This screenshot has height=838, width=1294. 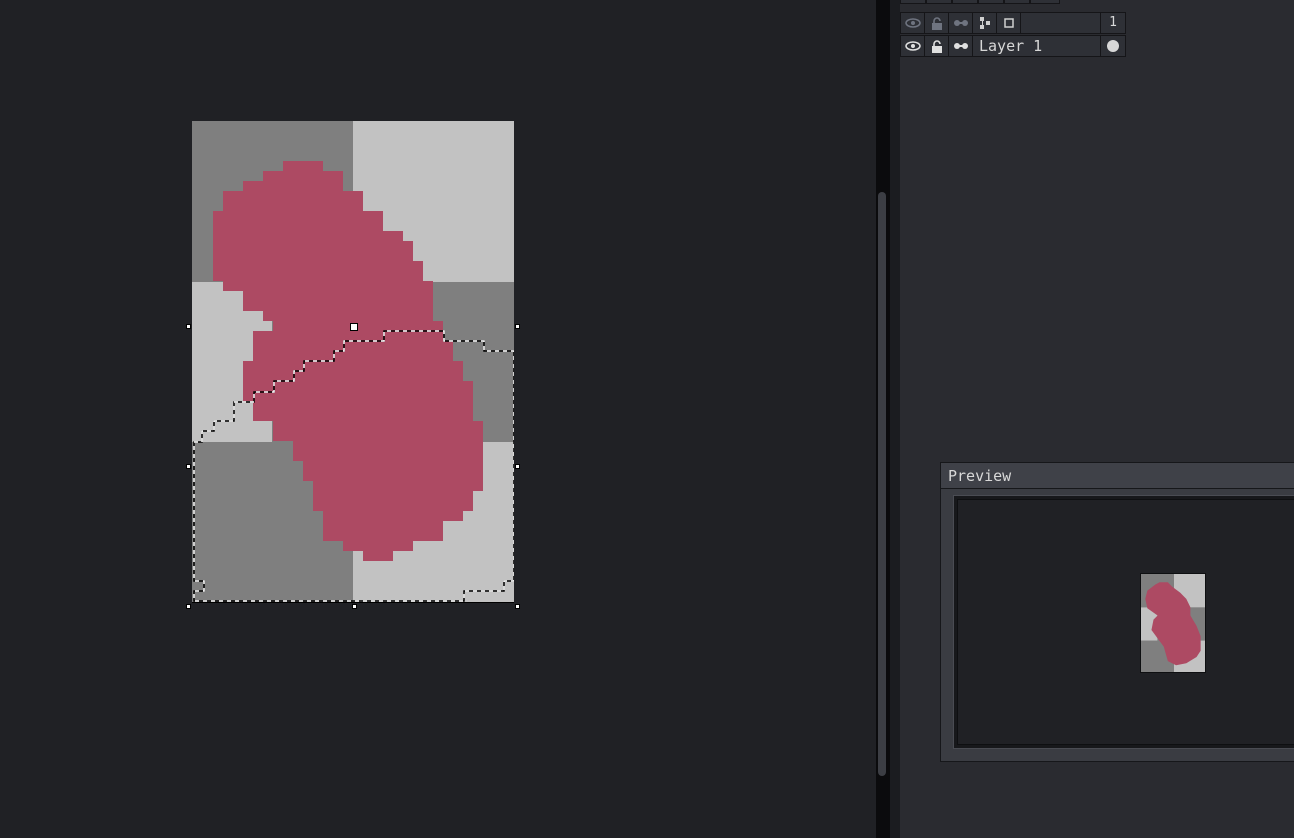 I want to click on preview-window: Preview, so click(x=1117, y=612).